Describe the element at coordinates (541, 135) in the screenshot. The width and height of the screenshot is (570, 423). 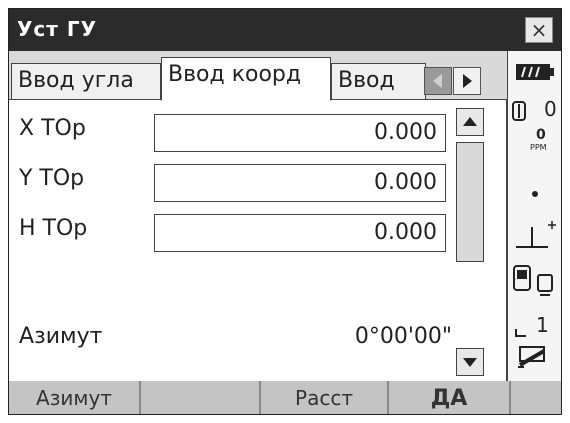
I see `ppm-value: 0` at that location.